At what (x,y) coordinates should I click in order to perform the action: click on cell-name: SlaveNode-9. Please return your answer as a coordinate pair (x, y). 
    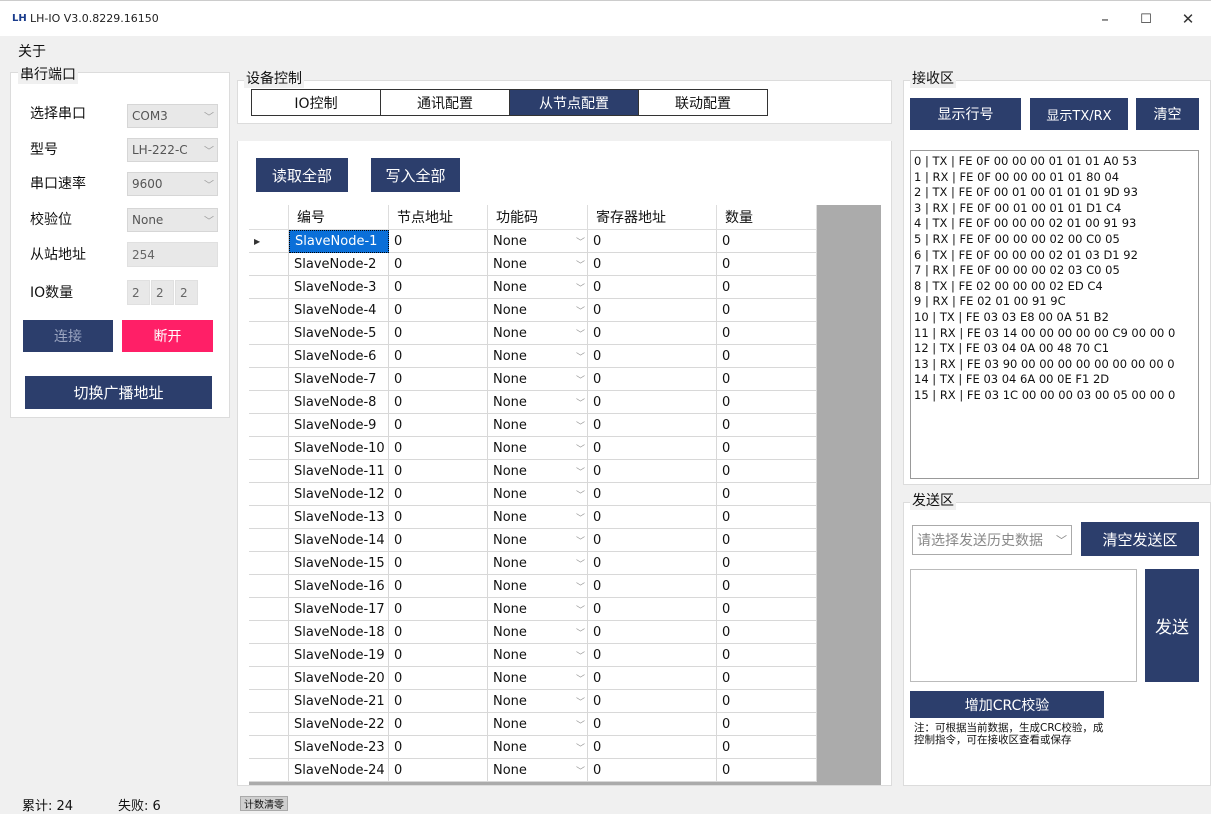
    Looking at the image, I should click on (339, 425).